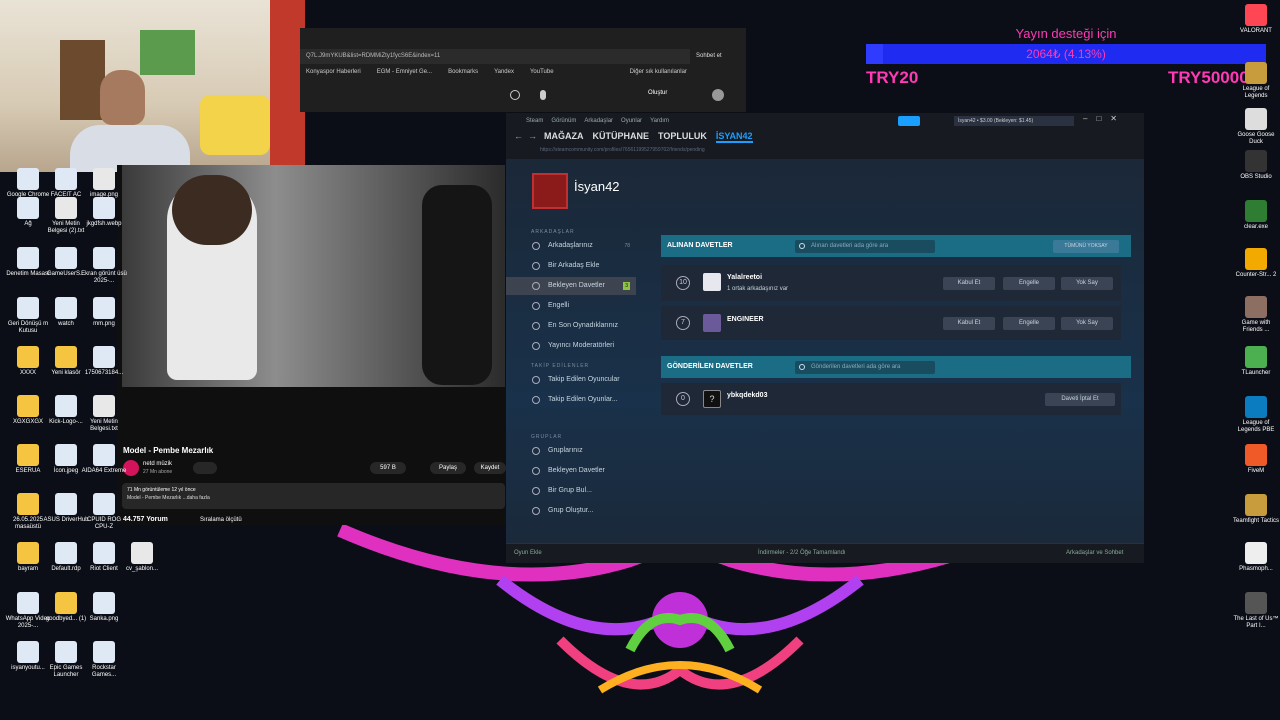 The width and height of the screenshot is (1280, 720). I want to click on sidebar-item: En Son Oynadıklarınız, so click(571, 326).